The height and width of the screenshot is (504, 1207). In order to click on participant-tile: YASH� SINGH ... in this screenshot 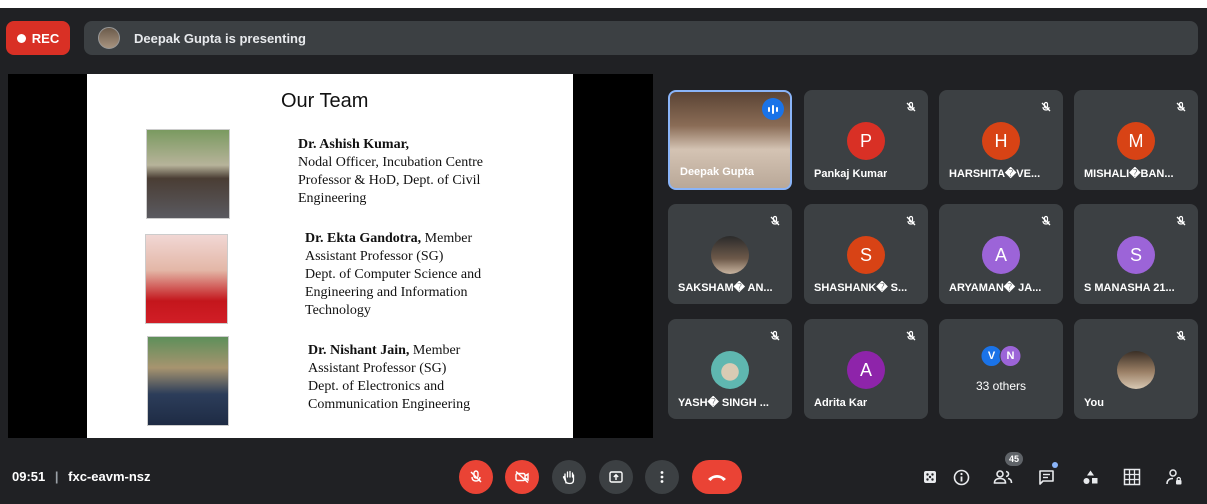, I will do `click(730, 369)`.